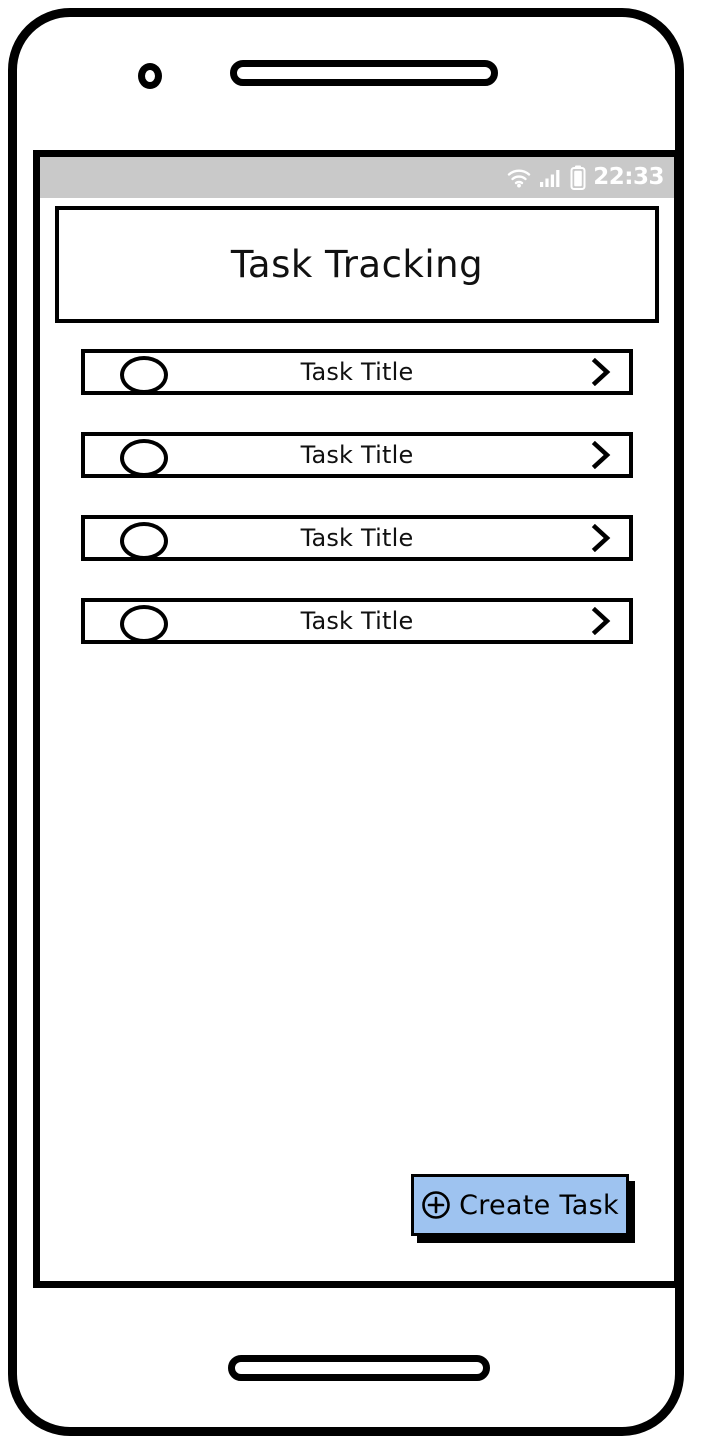  Describe the element at coordinates (578, 177) in the screenshot. I see `battery-icon` at that location.